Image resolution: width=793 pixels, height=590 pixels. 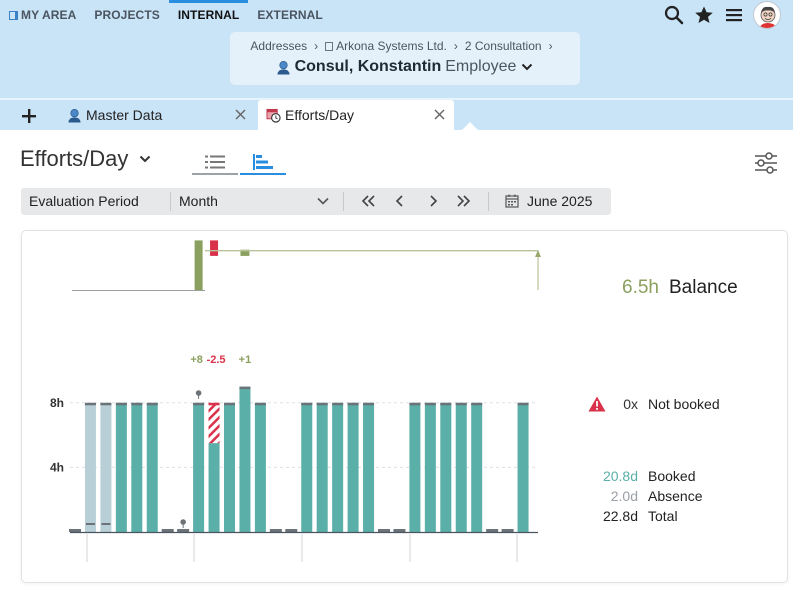 I want to click on nav-projects-label: PROJECTS, so click(x=127, y=15).